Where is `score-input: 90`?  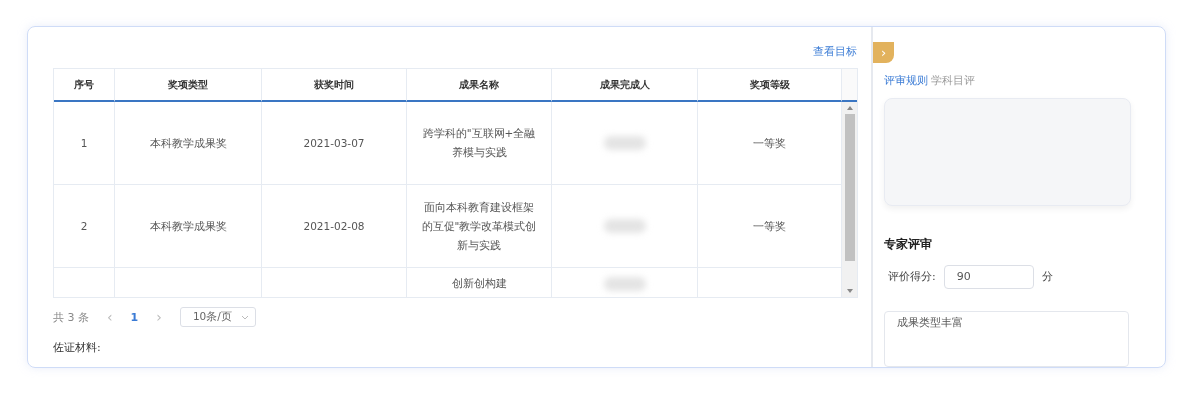 score-input: 90 is located at coordinates (988, 276).